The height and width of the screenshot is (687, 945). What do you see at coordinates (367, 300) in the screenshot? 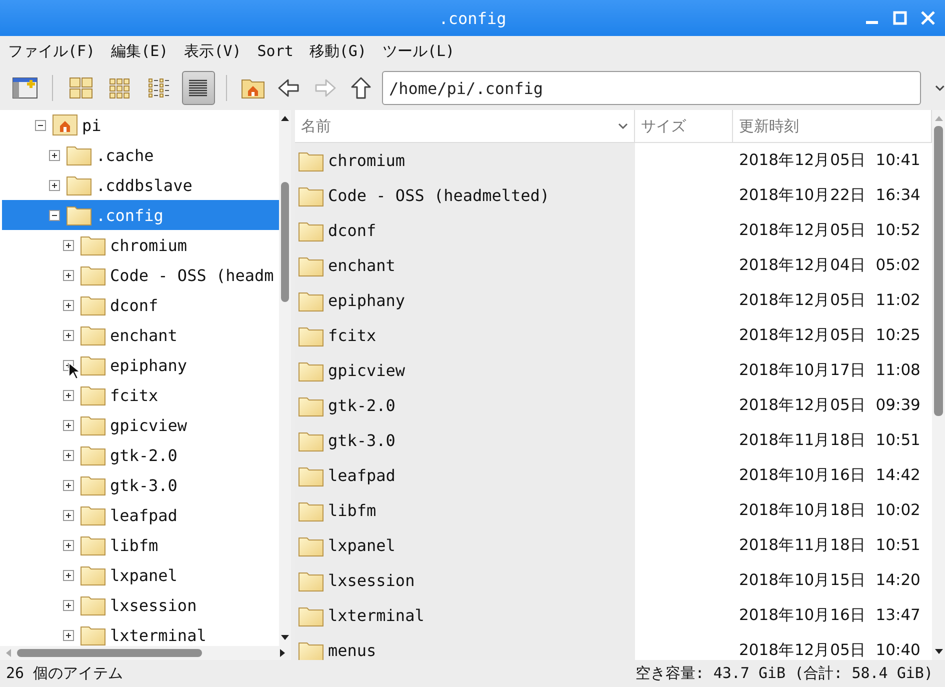
I see `file-name: epiphany` at bounding box center [367, 300].